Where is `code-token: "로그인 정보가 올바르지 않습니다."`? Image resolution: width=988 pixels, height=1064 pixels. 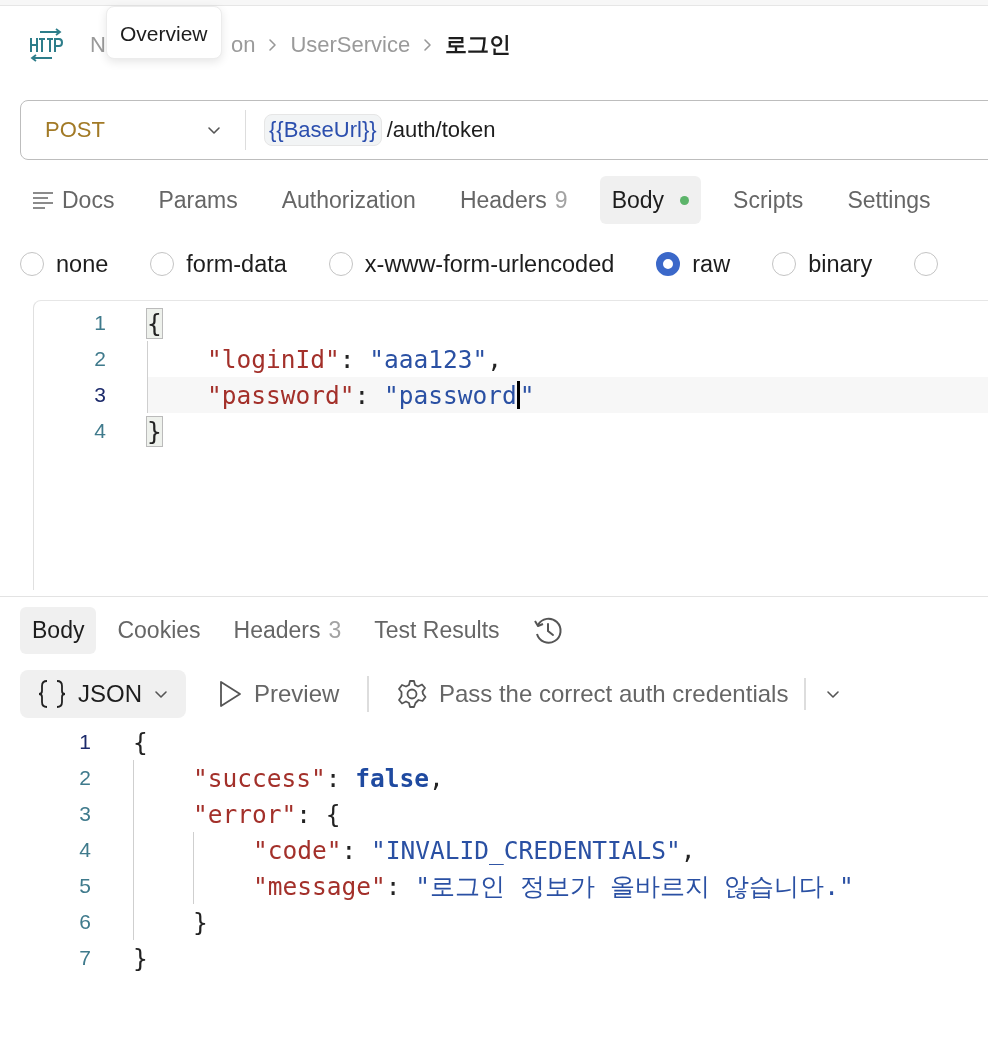 code-token: "로그인 정보가 올바르지 않습니다." is located at coordinates (634, 886).